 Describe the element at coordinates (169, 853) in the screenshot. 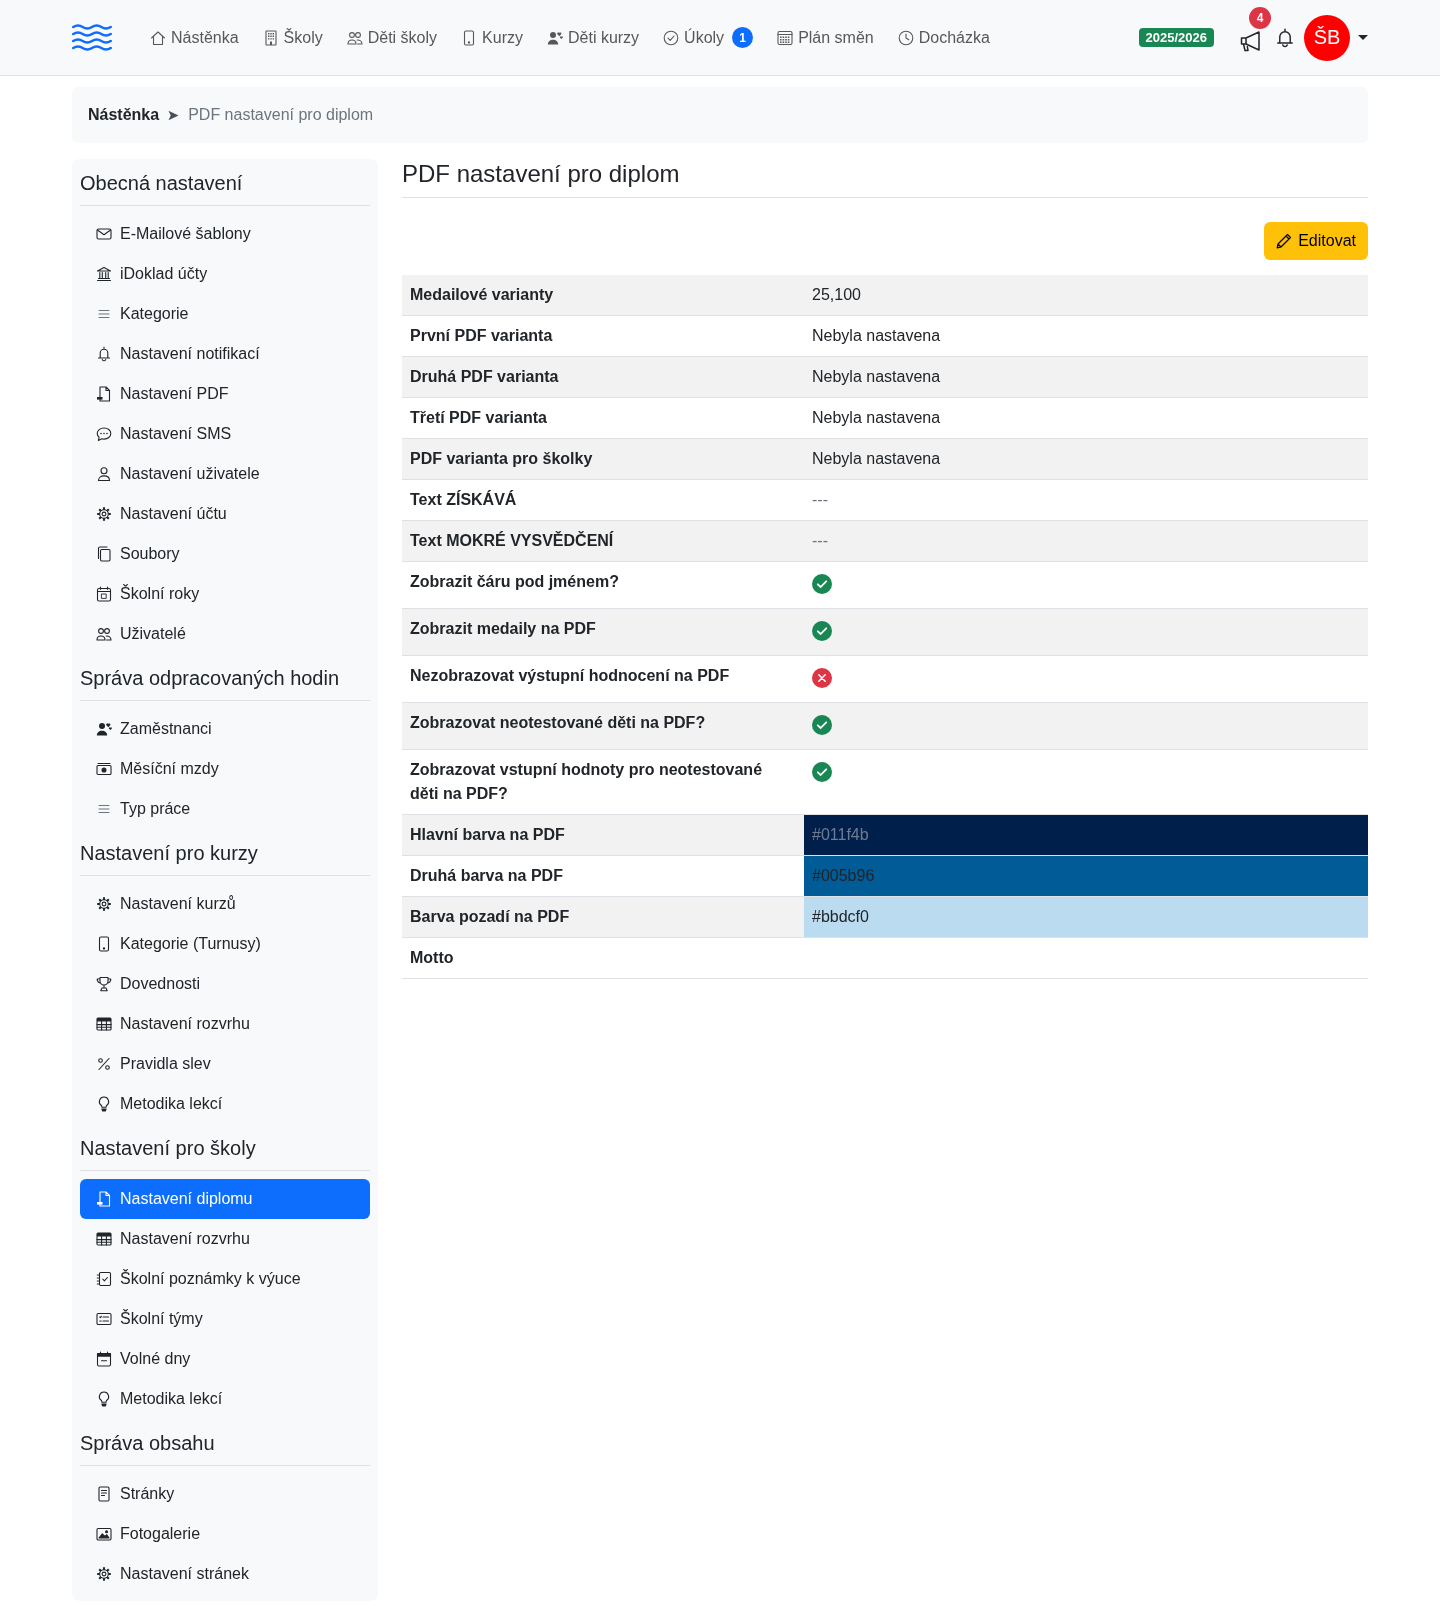

I see `section-heading: Nastavení pro kurzy` at that location.